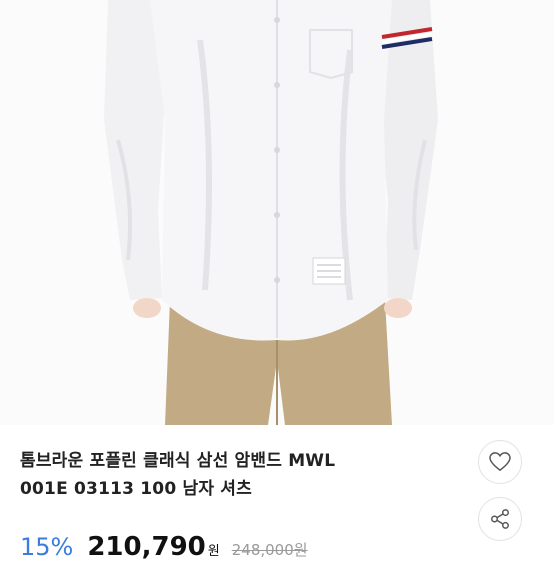 This screenshot has height=562, width=554. I want to click on discount-rate: 15%, so click(47, 547).